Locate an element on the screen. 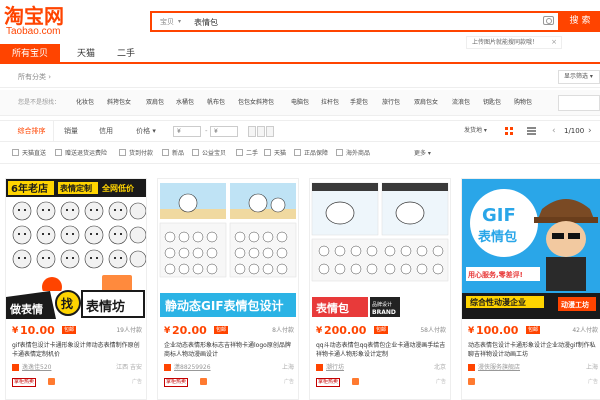  filter-checkbox: 公益宝贝 is located at coordinates (209, 154).